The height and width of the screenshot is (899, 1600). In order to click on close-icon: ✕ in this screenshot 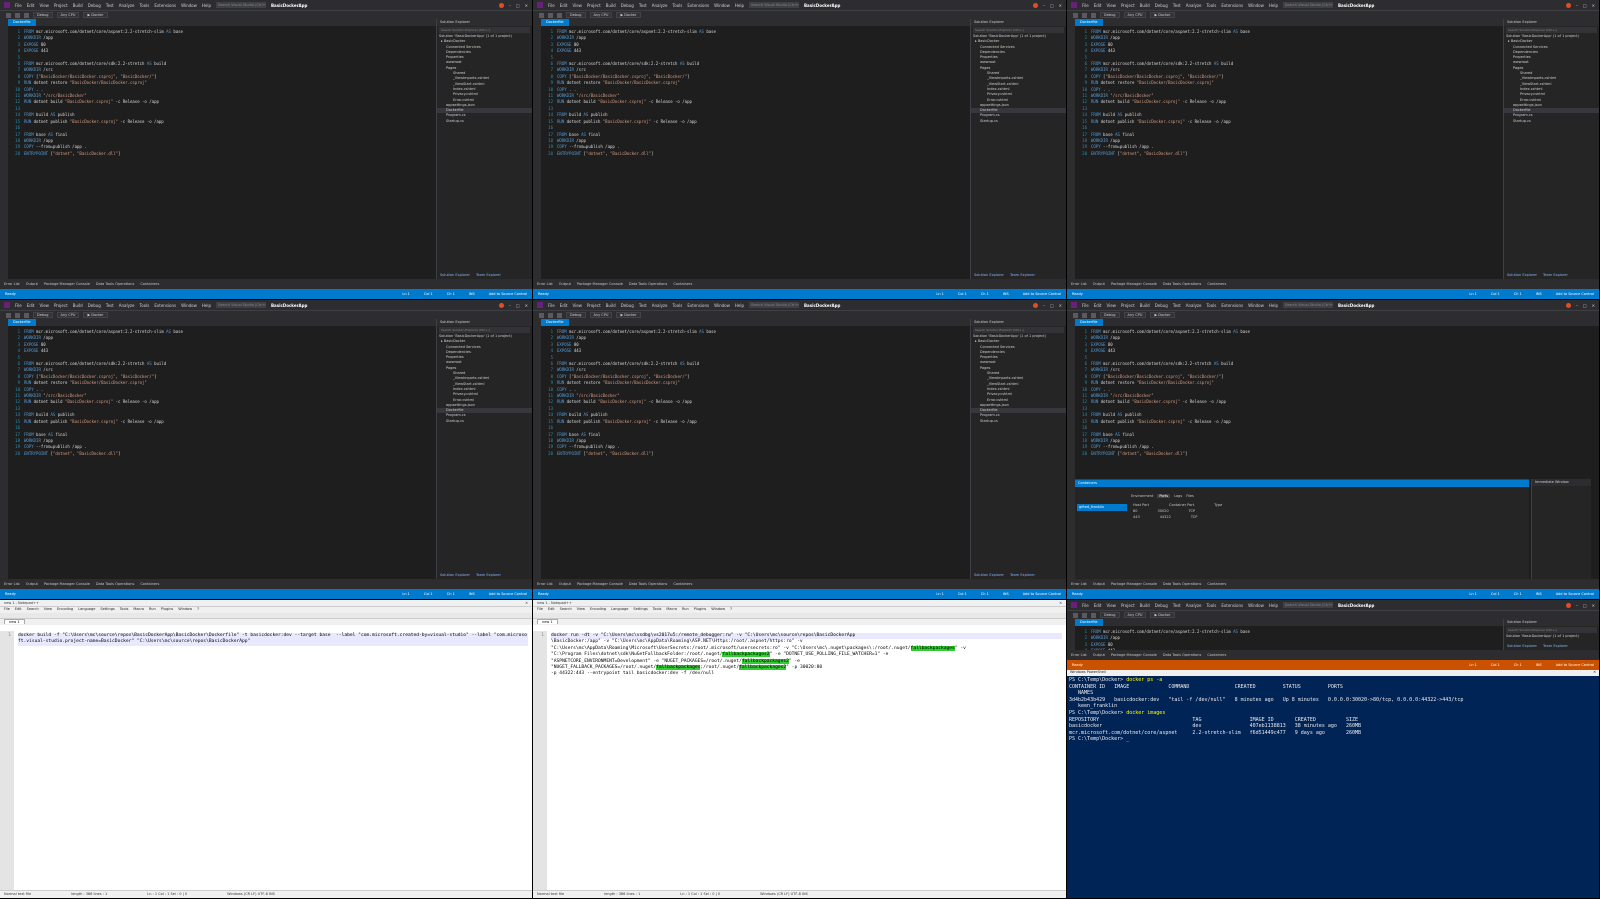, I will do `click(1060, 603)`.